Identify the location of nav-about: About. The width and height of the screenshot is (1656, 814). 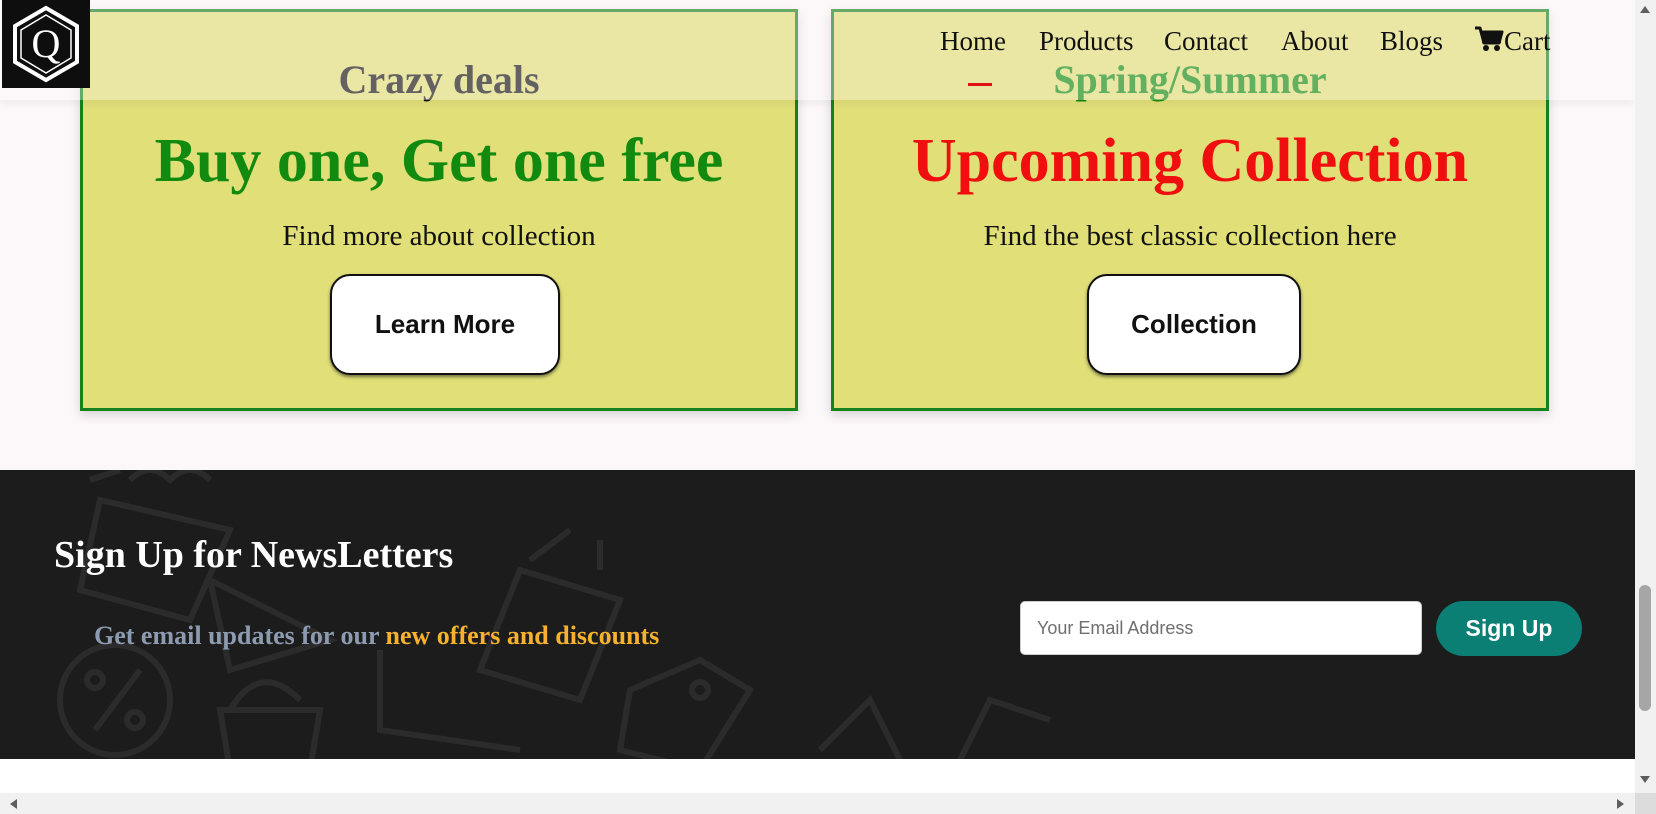
(1315, 41).